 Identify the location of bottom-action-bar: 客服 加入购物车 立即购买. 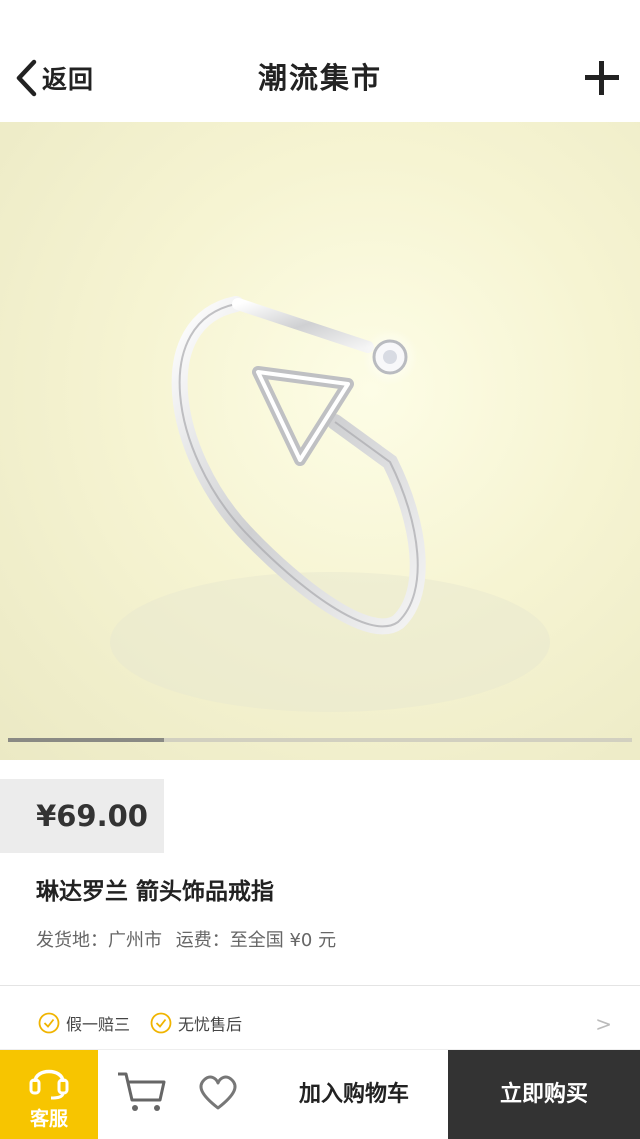
(320, 1094).